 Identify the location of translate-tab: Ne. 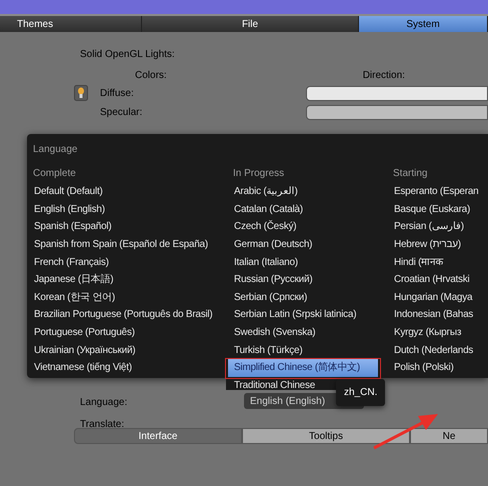
(449, 436).